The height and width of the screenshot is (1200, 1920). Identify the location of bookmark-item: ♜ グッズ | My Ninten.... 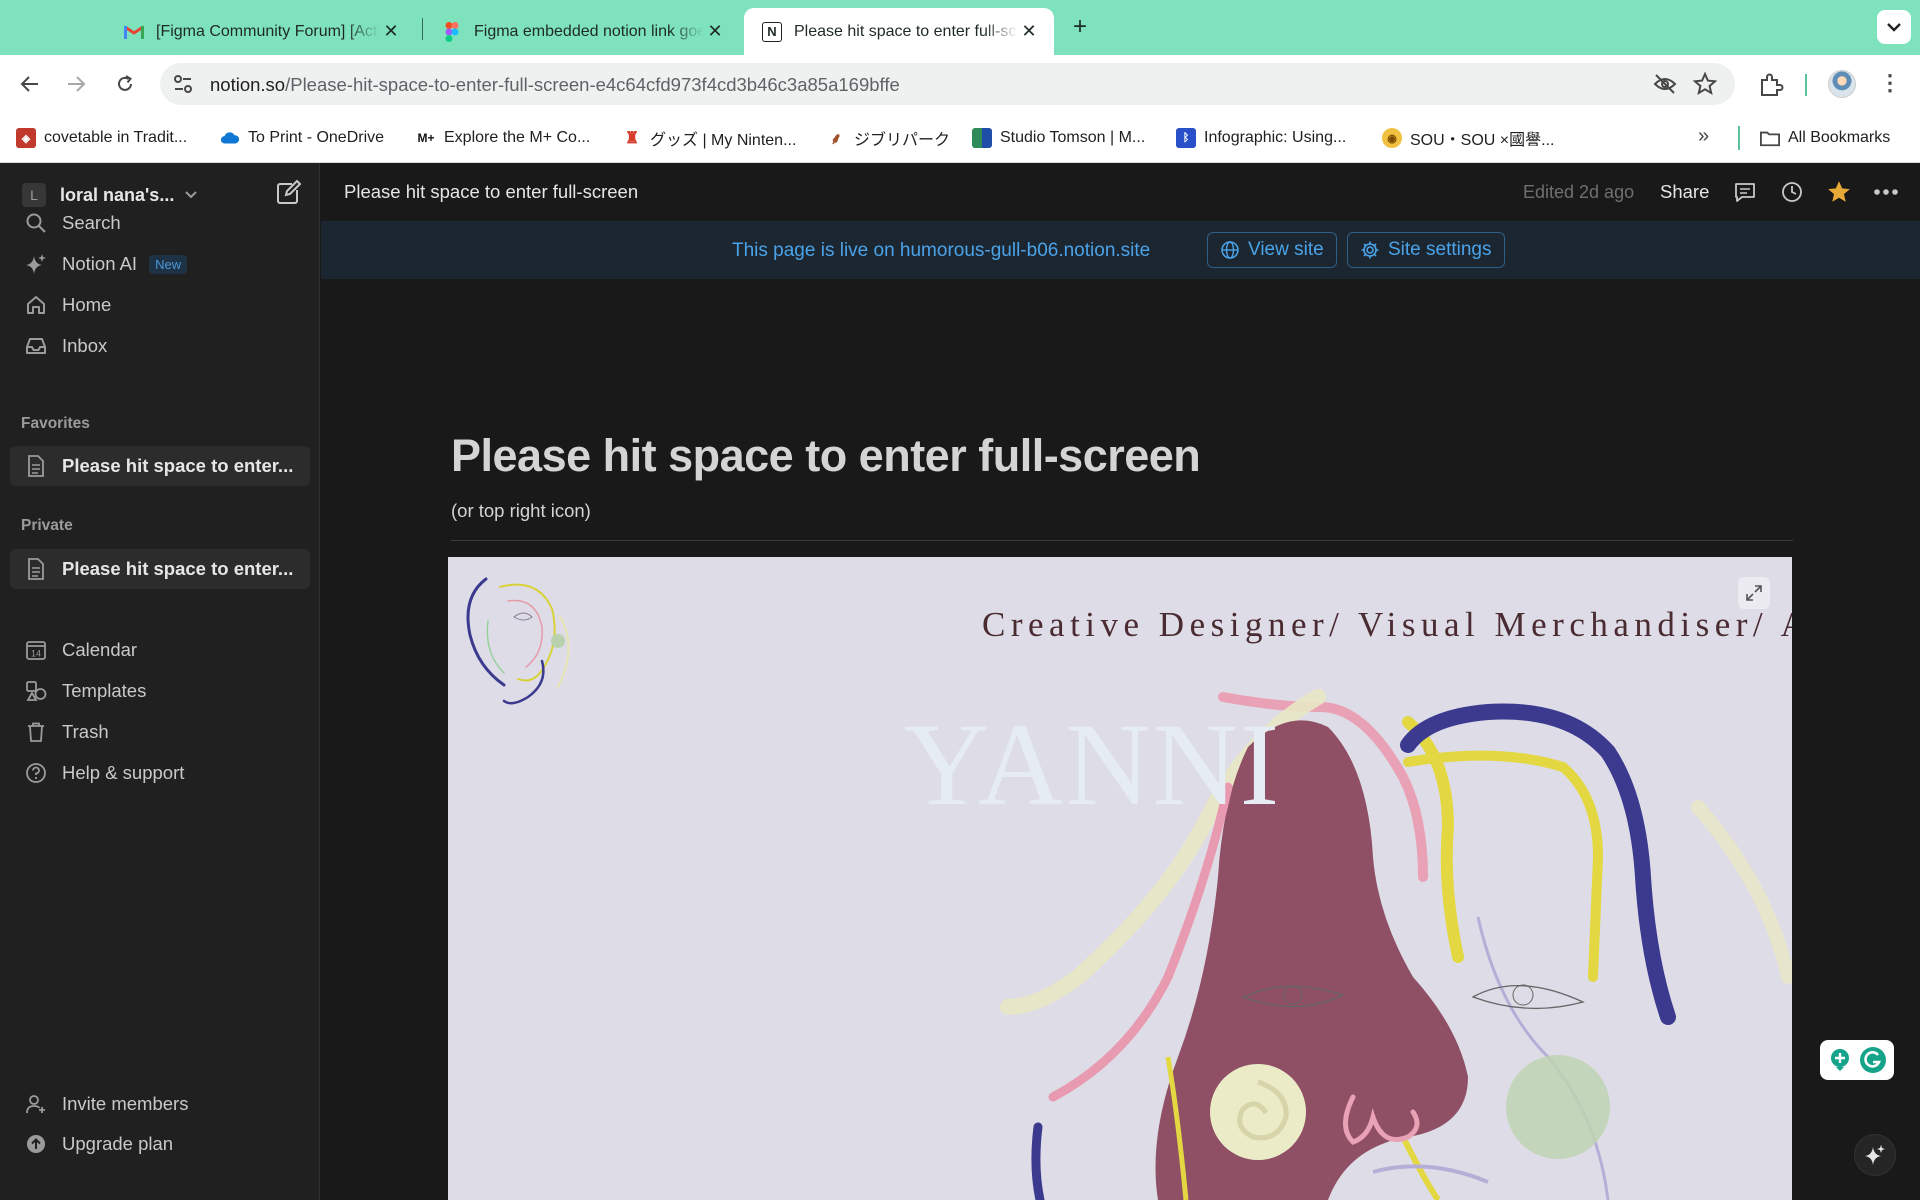
(709, 138).